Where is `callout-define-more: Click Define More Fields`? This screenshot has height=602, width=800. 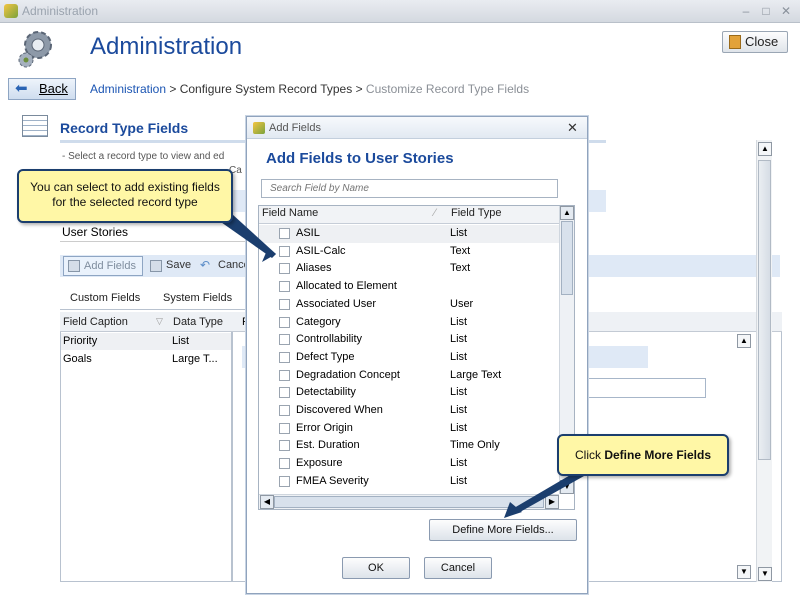
callout-define-more: Click Define More Fields is located at coordinates (643, 455).